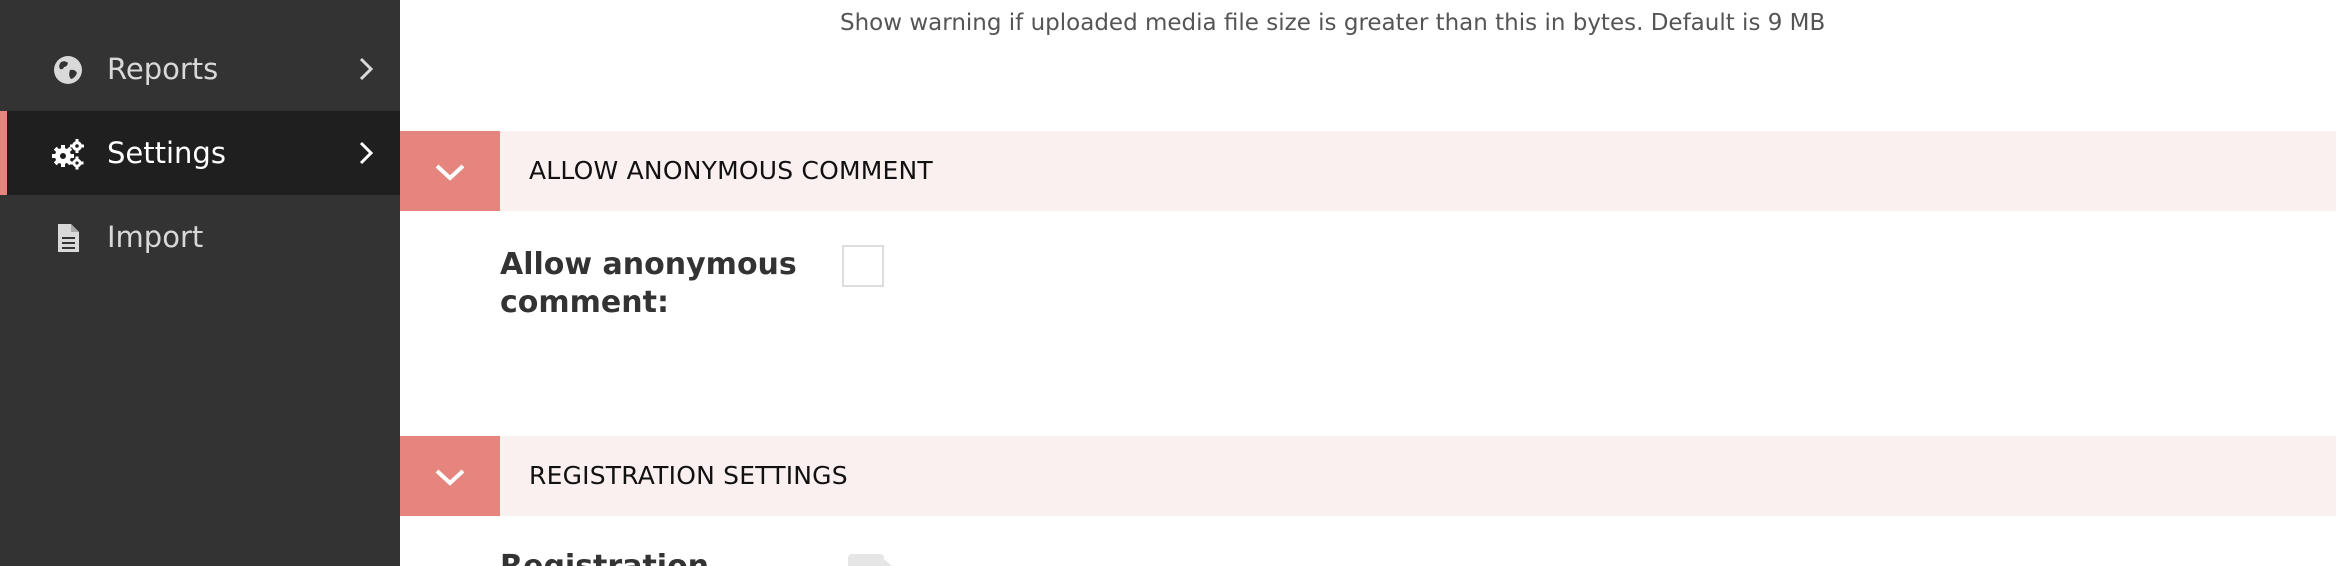 The image size is (2336, 566). What do you see at coordinates (872, 560) in the screenshot?
I see `registration-toggle` at bounding box center [872, 560].